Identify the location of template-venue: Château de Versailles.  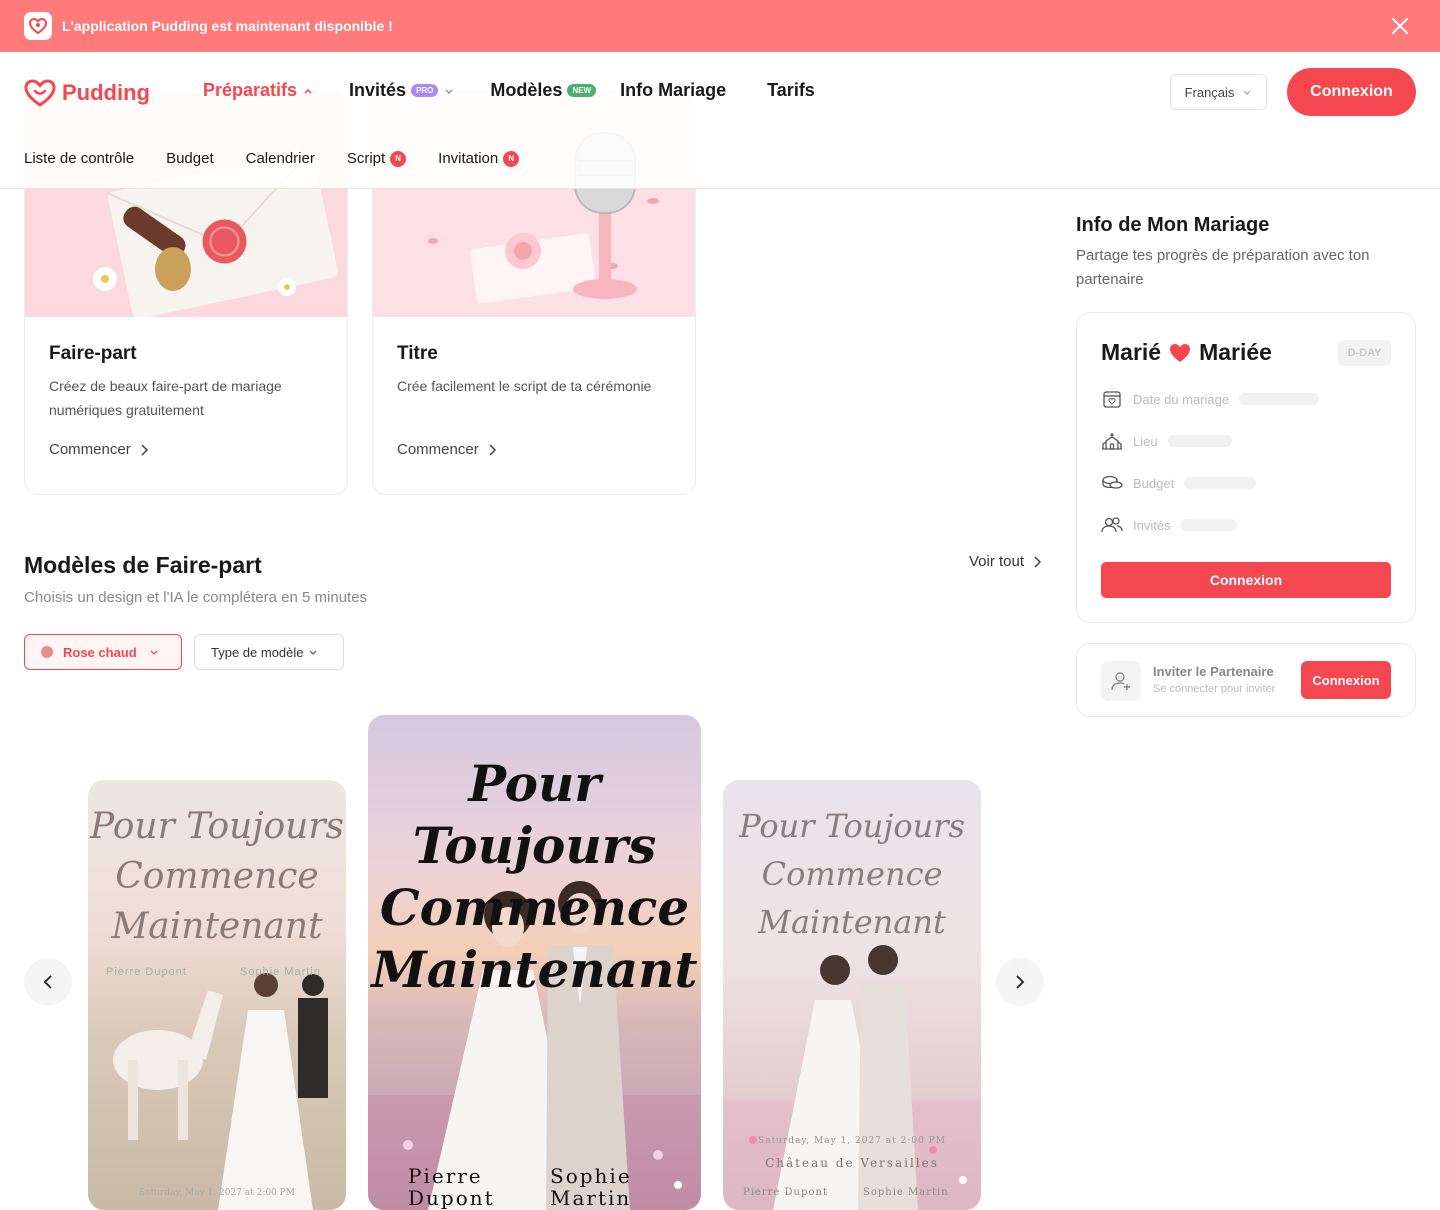
(852, 1163).